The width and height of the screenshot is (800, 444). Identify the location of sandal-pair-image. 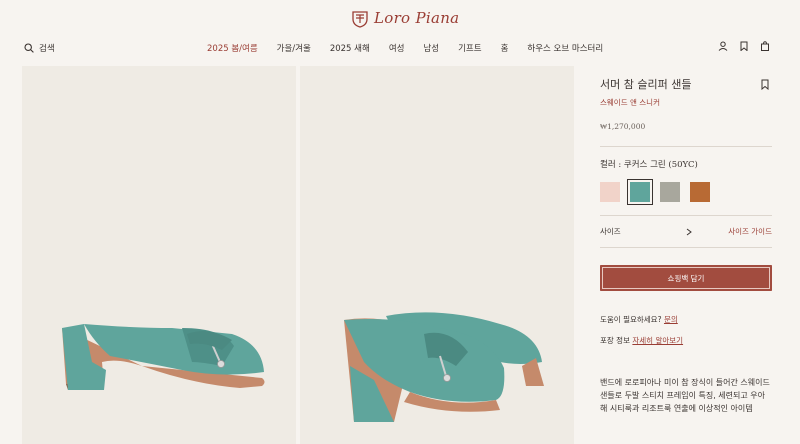
(444, 367).